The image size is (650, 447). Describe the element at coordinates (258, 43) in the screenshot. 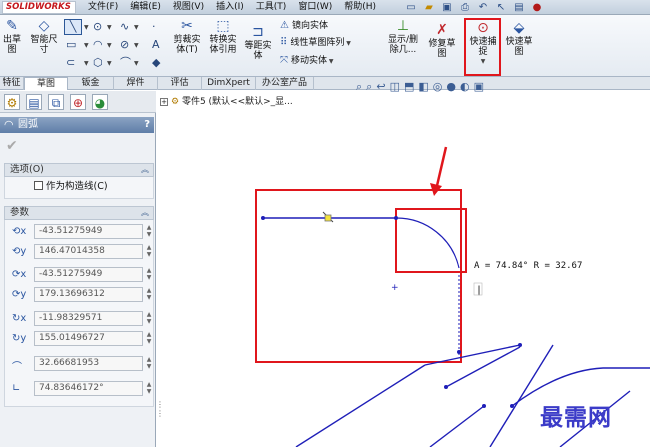

I see `offset-entities-button: ⊐ 等距实 体` at that location.